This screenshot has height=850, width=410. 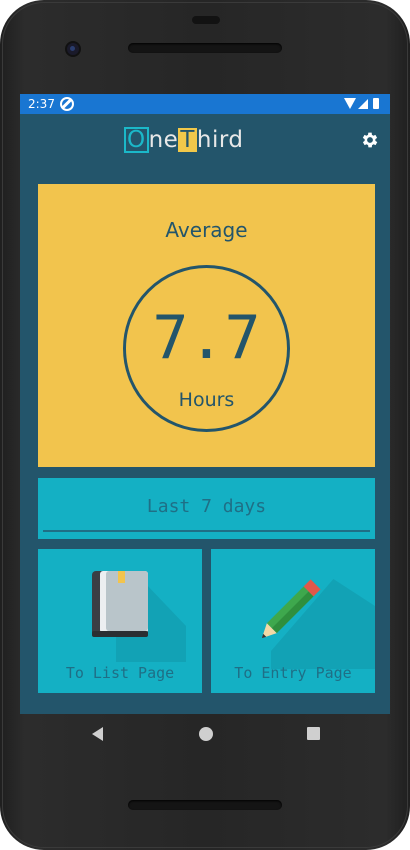 I want to click on to-entry-page-button: To Entry Page, so click(x=293, y=621).